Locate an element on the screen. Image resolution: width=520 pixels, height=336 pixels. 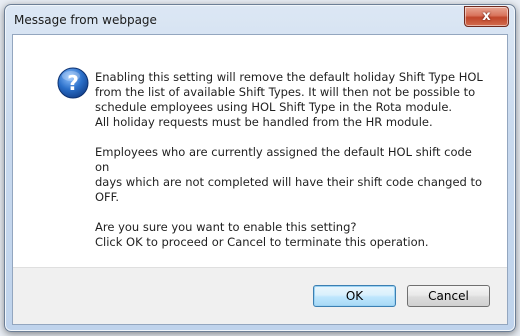
cancel-button: Cancel is located at coordinates (448, 296).